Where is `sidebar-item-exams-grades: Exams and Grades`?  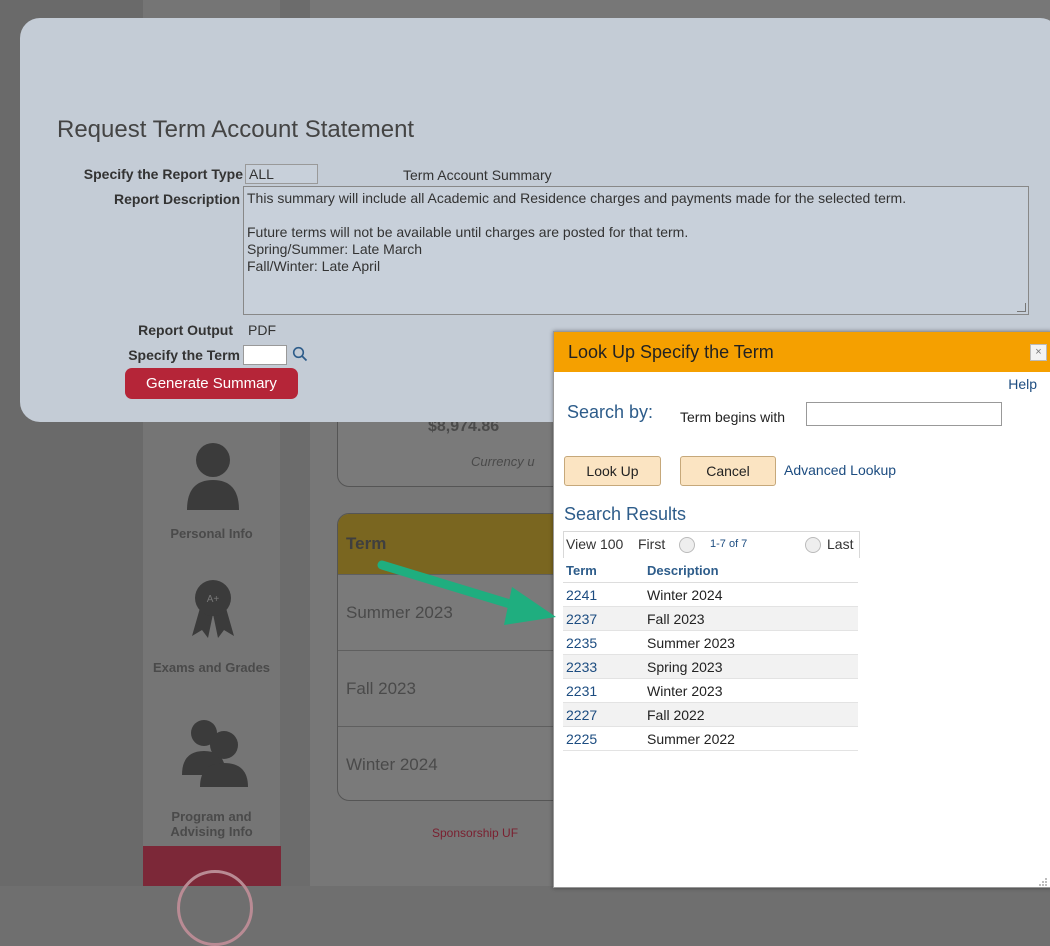 sidebar-item-exams-grades: Exams and Grades is located at coordinates (211, 667).